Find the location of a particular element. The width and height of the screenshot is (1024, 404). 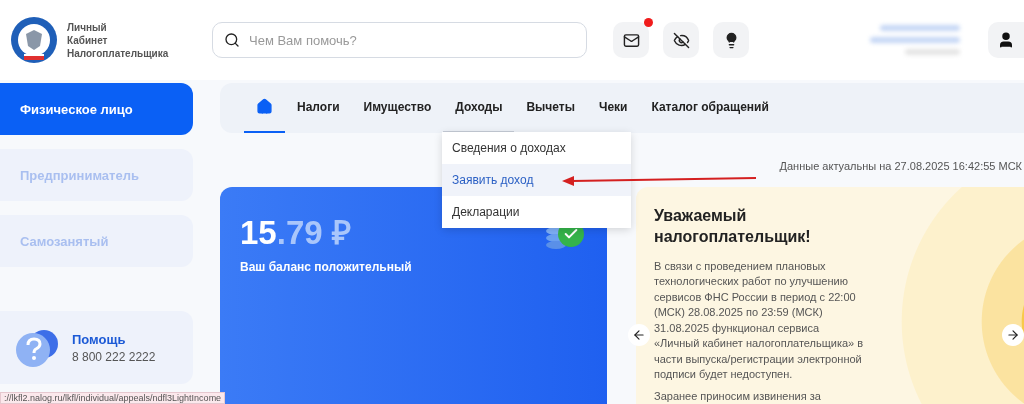

search-field: Чем Вам помочь? is located at coordinates (399, 40).